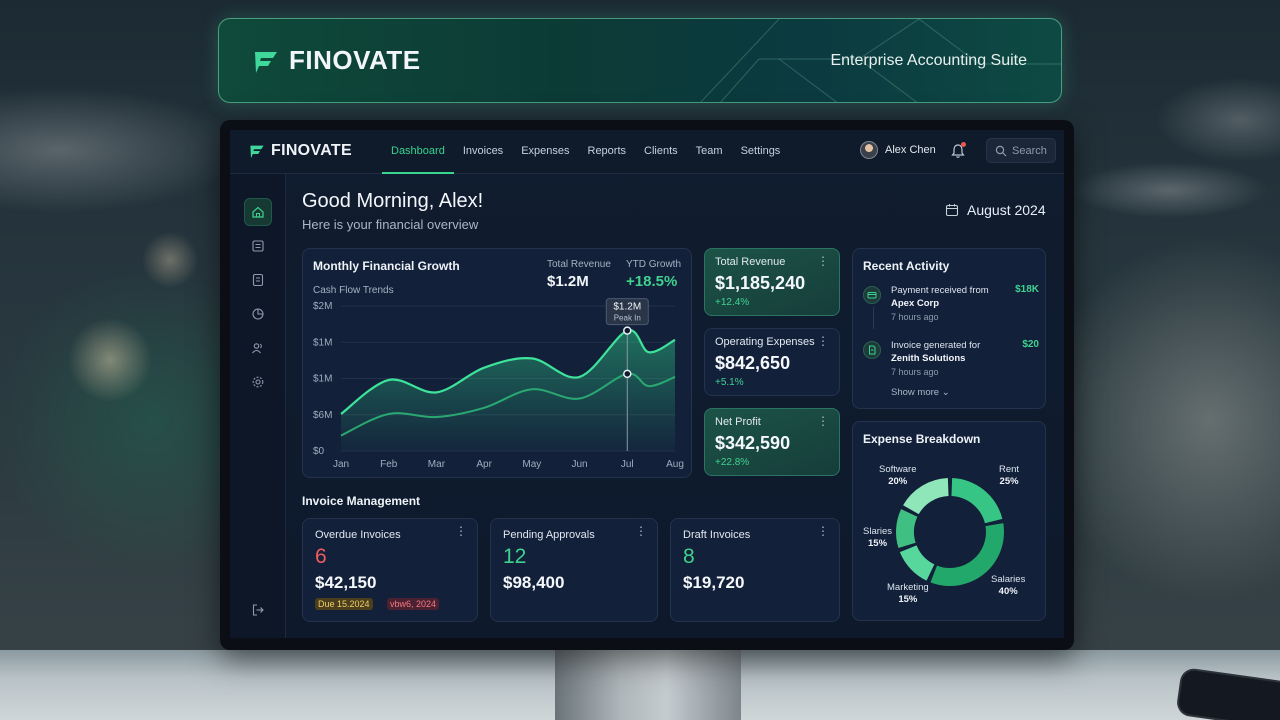  I want to click on sidebar-item-invoices, so click(258, 246).